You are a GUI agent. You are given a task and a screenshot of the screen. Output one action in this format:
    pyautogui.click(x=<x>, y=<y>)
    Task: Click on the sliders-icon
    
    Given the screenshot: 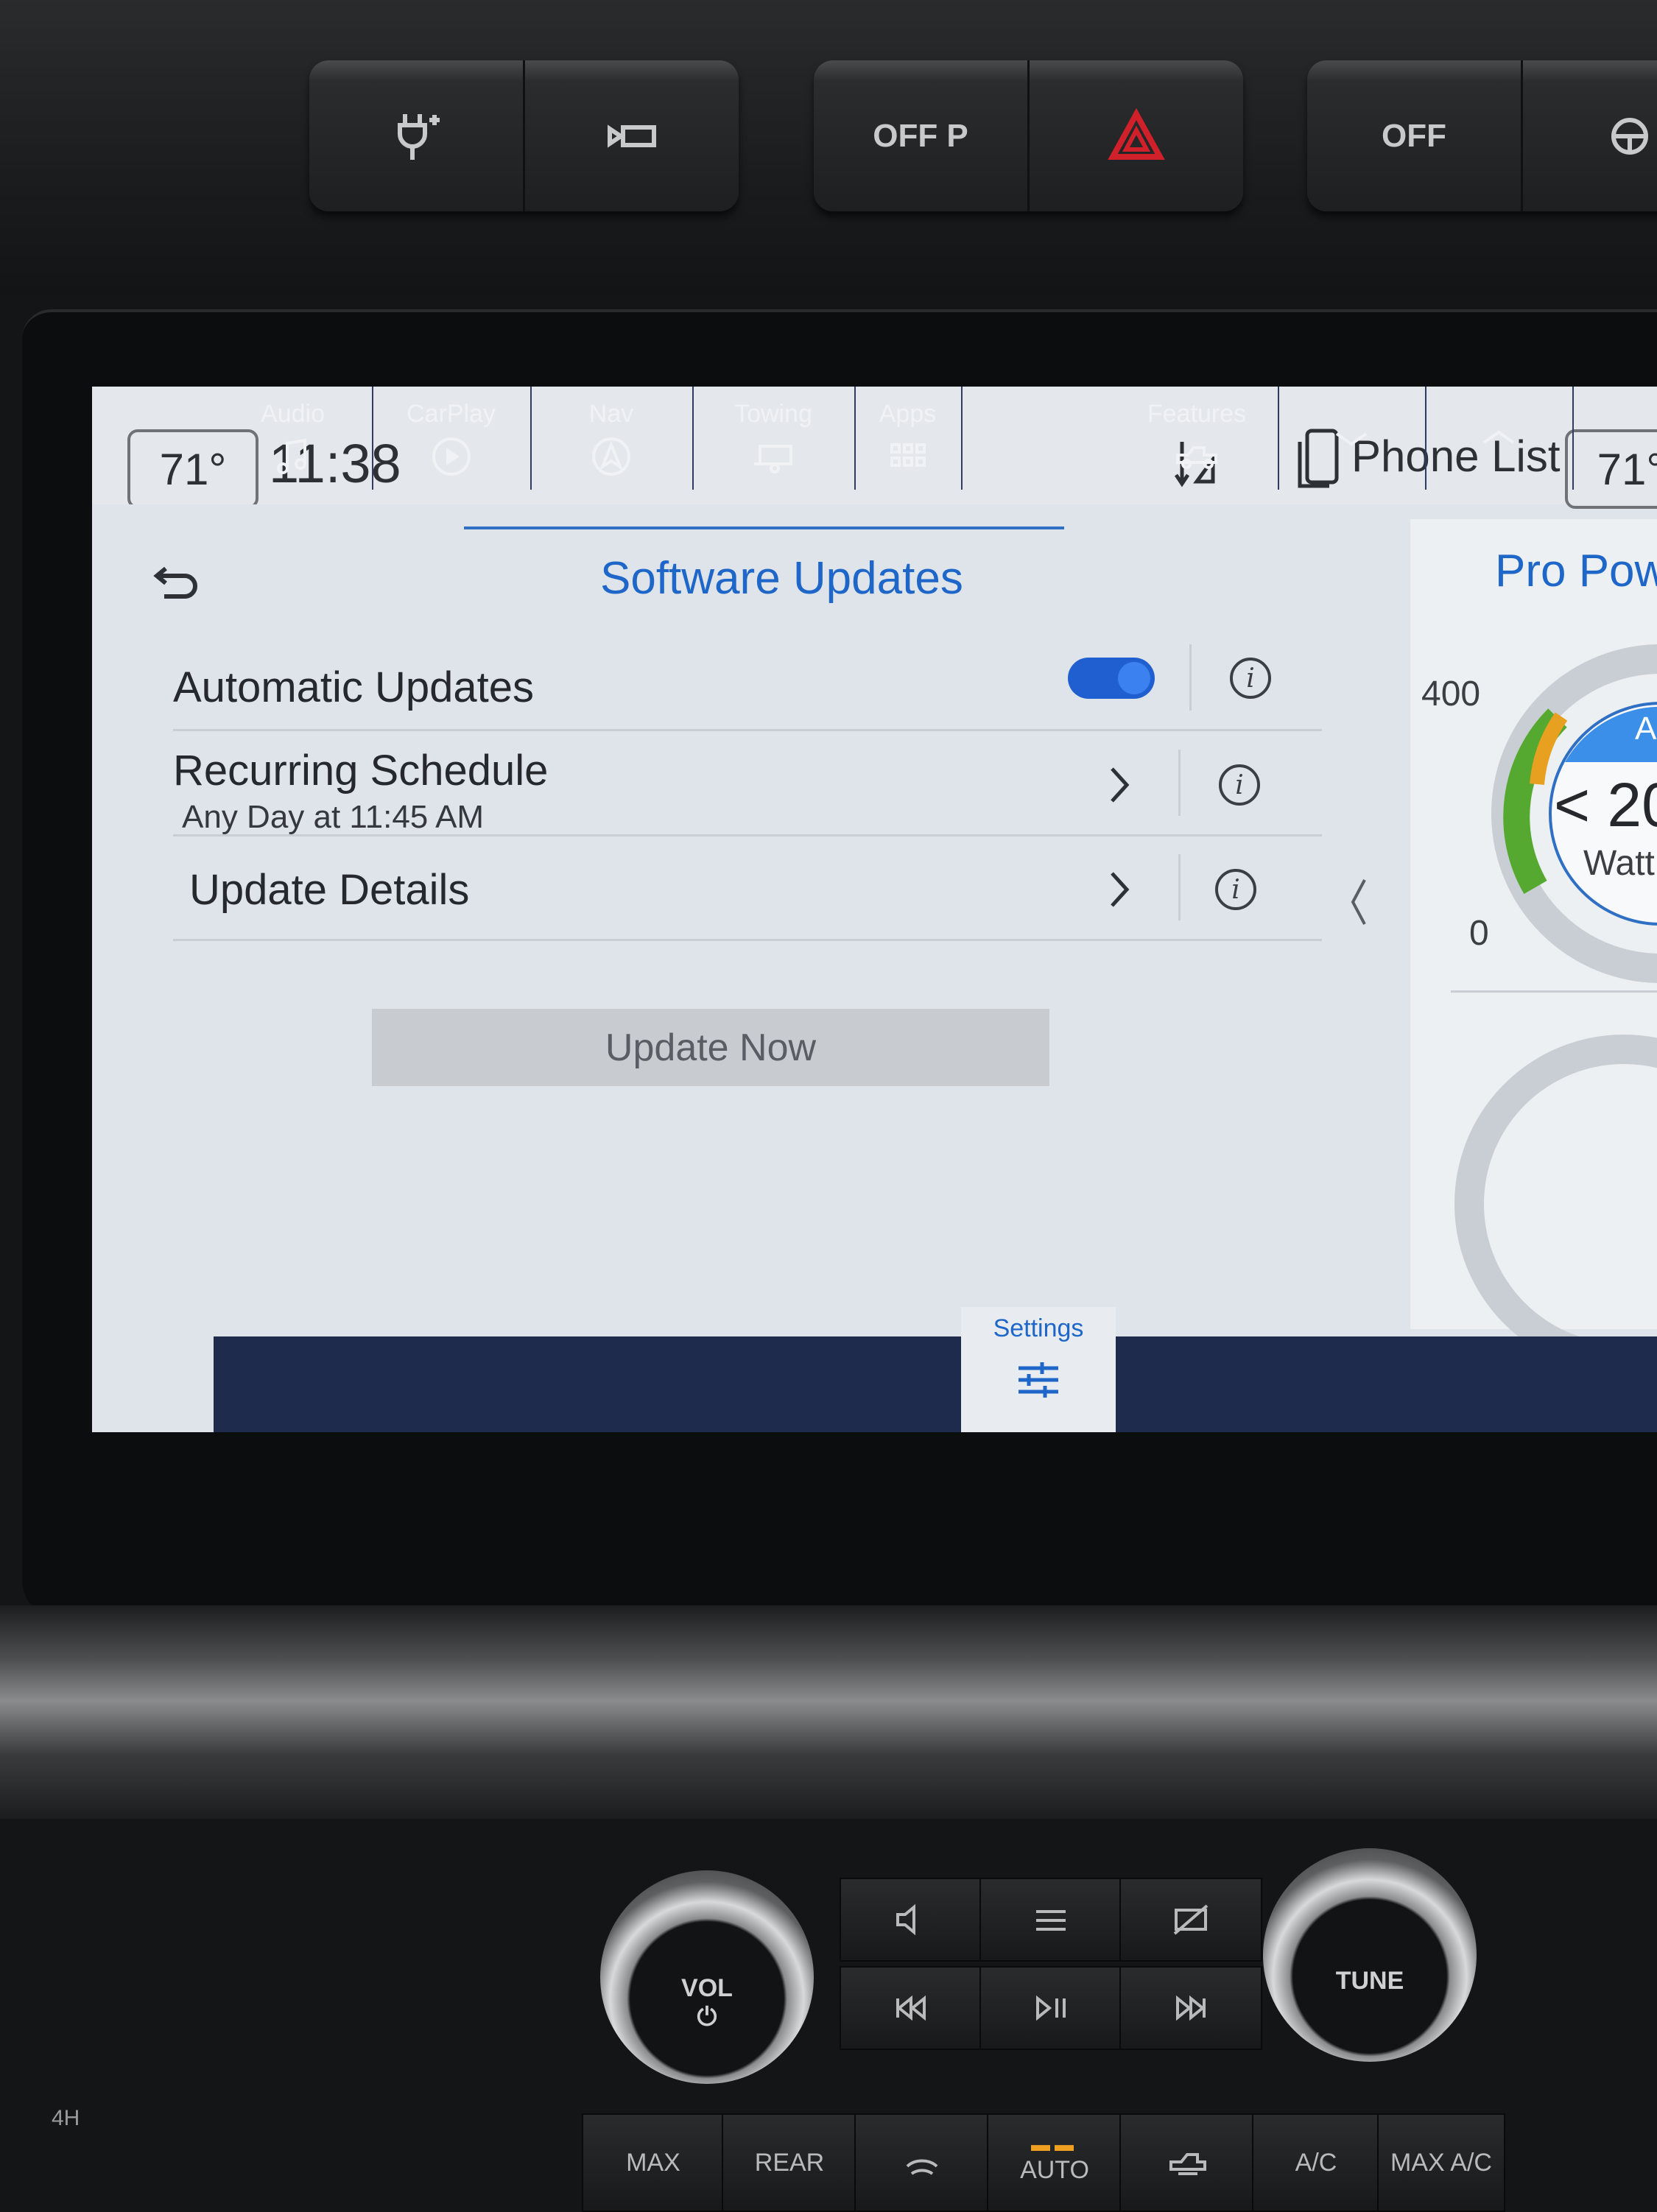 What is the action you would take?
    pyautogui.click(x=1038, y=1380)
    